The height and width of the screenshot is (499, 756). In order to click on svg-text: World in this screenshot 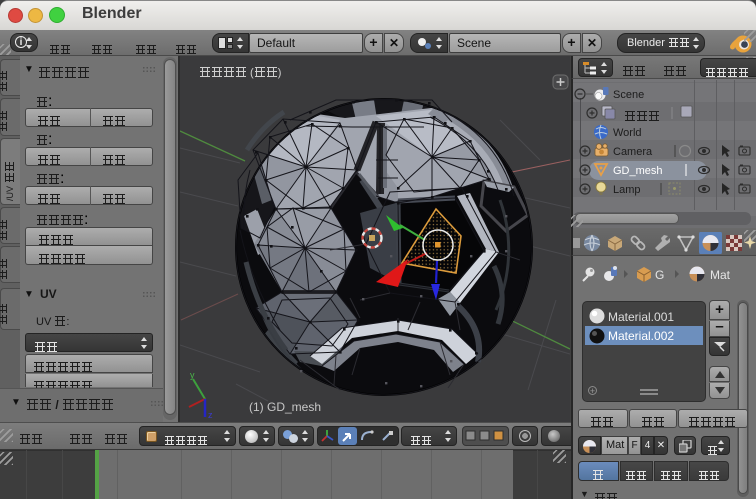, I will do `click(627, 133)`.